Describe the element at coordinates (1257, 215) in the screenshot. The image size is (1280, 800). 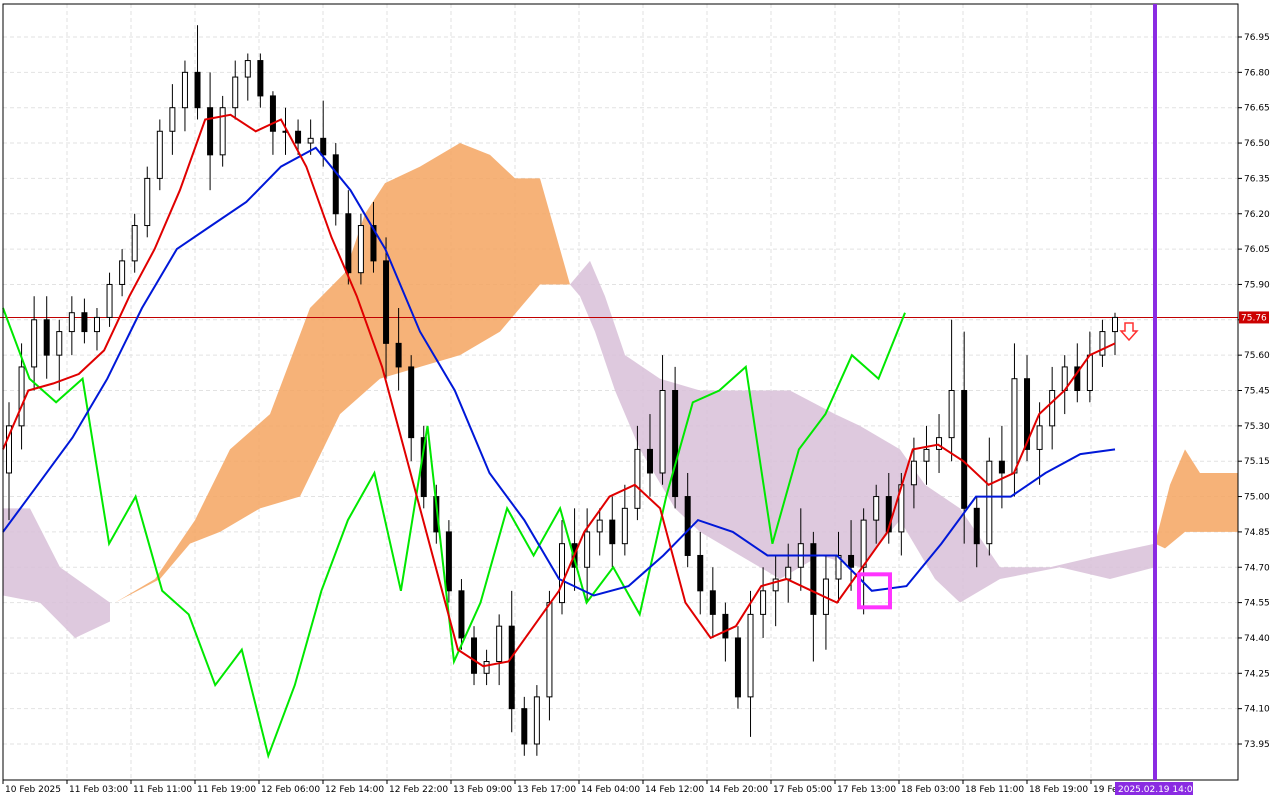
I see `y-tick-label: 76.20` at that location.